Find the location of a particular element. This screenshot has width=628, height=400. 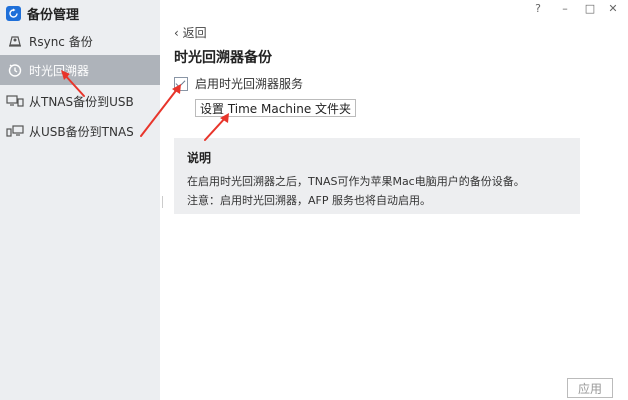

sidebar-item-time-machine: 时光回溯器 is located at coordinates (80, 70).